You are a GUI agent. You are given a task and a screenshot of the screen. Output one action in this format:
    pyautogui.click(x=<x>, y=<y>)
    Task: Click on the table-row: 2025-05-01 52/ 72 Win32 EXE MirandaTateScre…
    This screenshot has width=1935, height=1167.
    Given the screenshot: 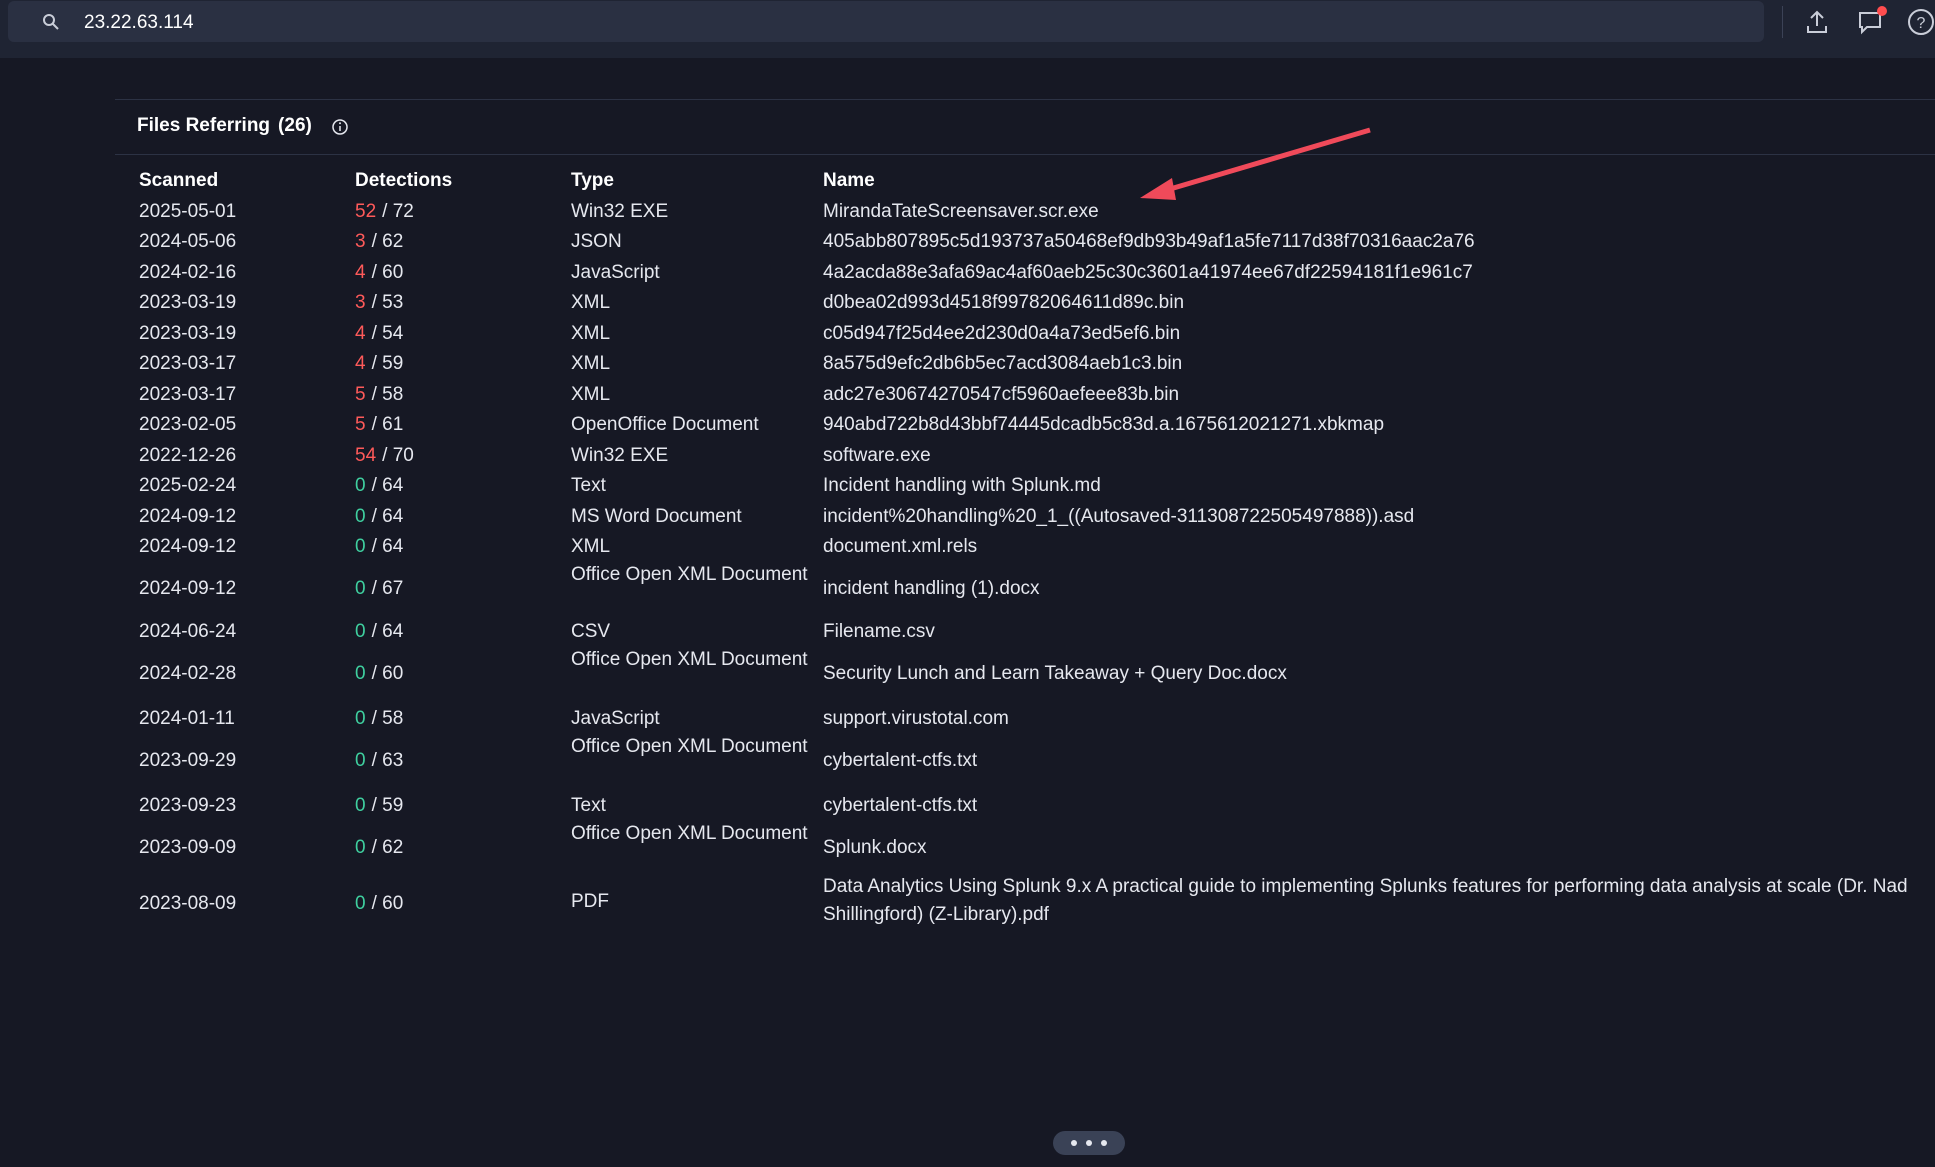 What is the action you would take?
    pyautogui.click(x=1037, y=211)
    